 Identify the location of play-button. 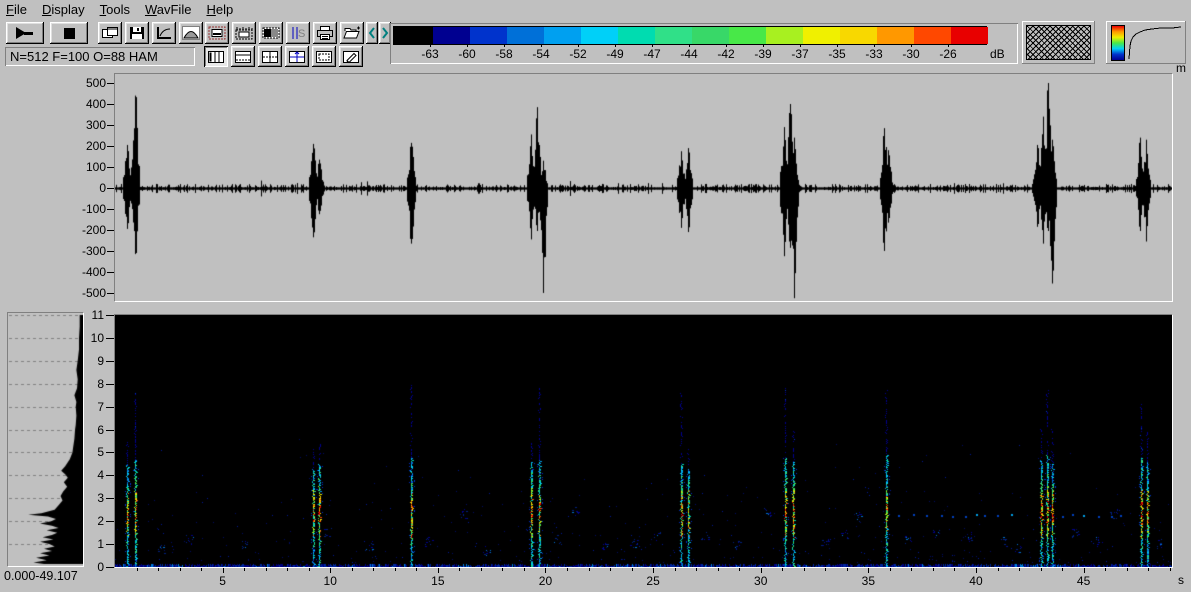
(25, 33).